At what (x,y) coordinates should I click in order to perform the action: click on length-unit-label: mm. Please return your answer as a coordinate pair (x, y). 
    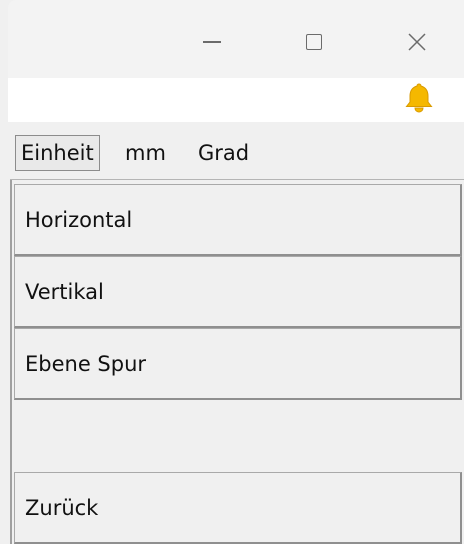
    Looking at the image, I should click on (145, 153).